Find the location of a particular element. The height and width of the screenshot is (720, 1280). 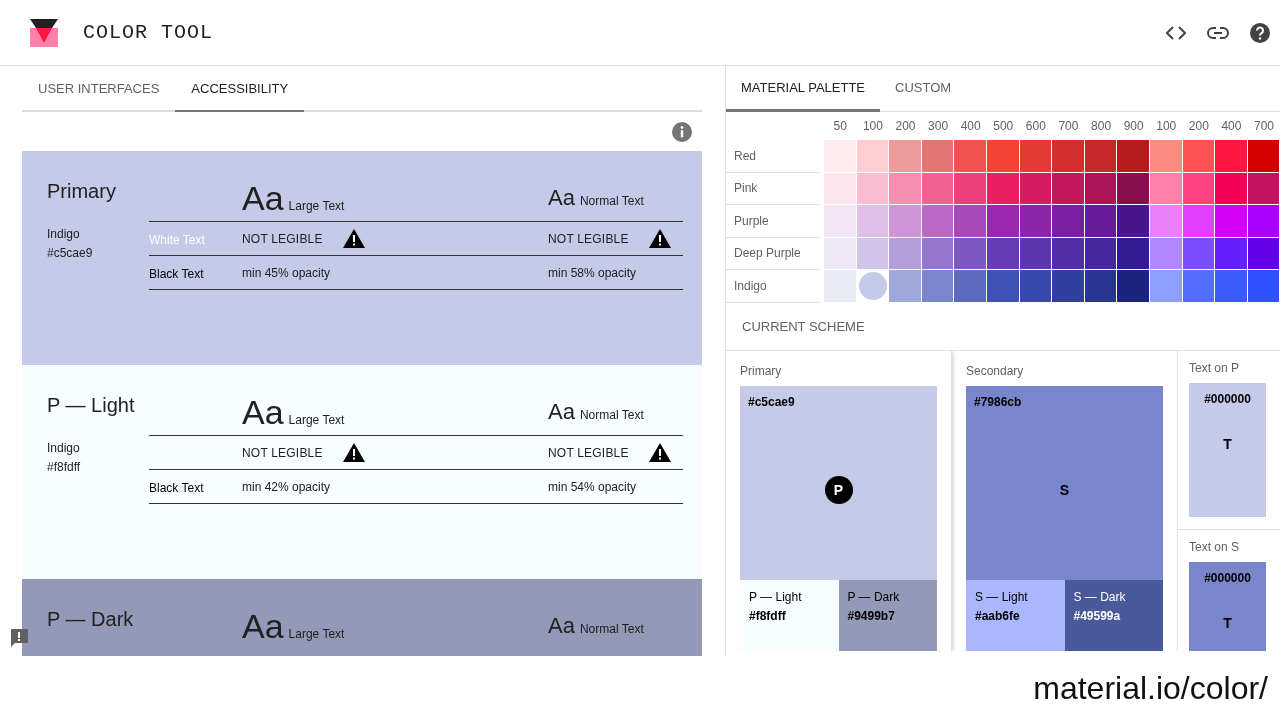

tab: CUSTOM is located at coordinates (923, 89).